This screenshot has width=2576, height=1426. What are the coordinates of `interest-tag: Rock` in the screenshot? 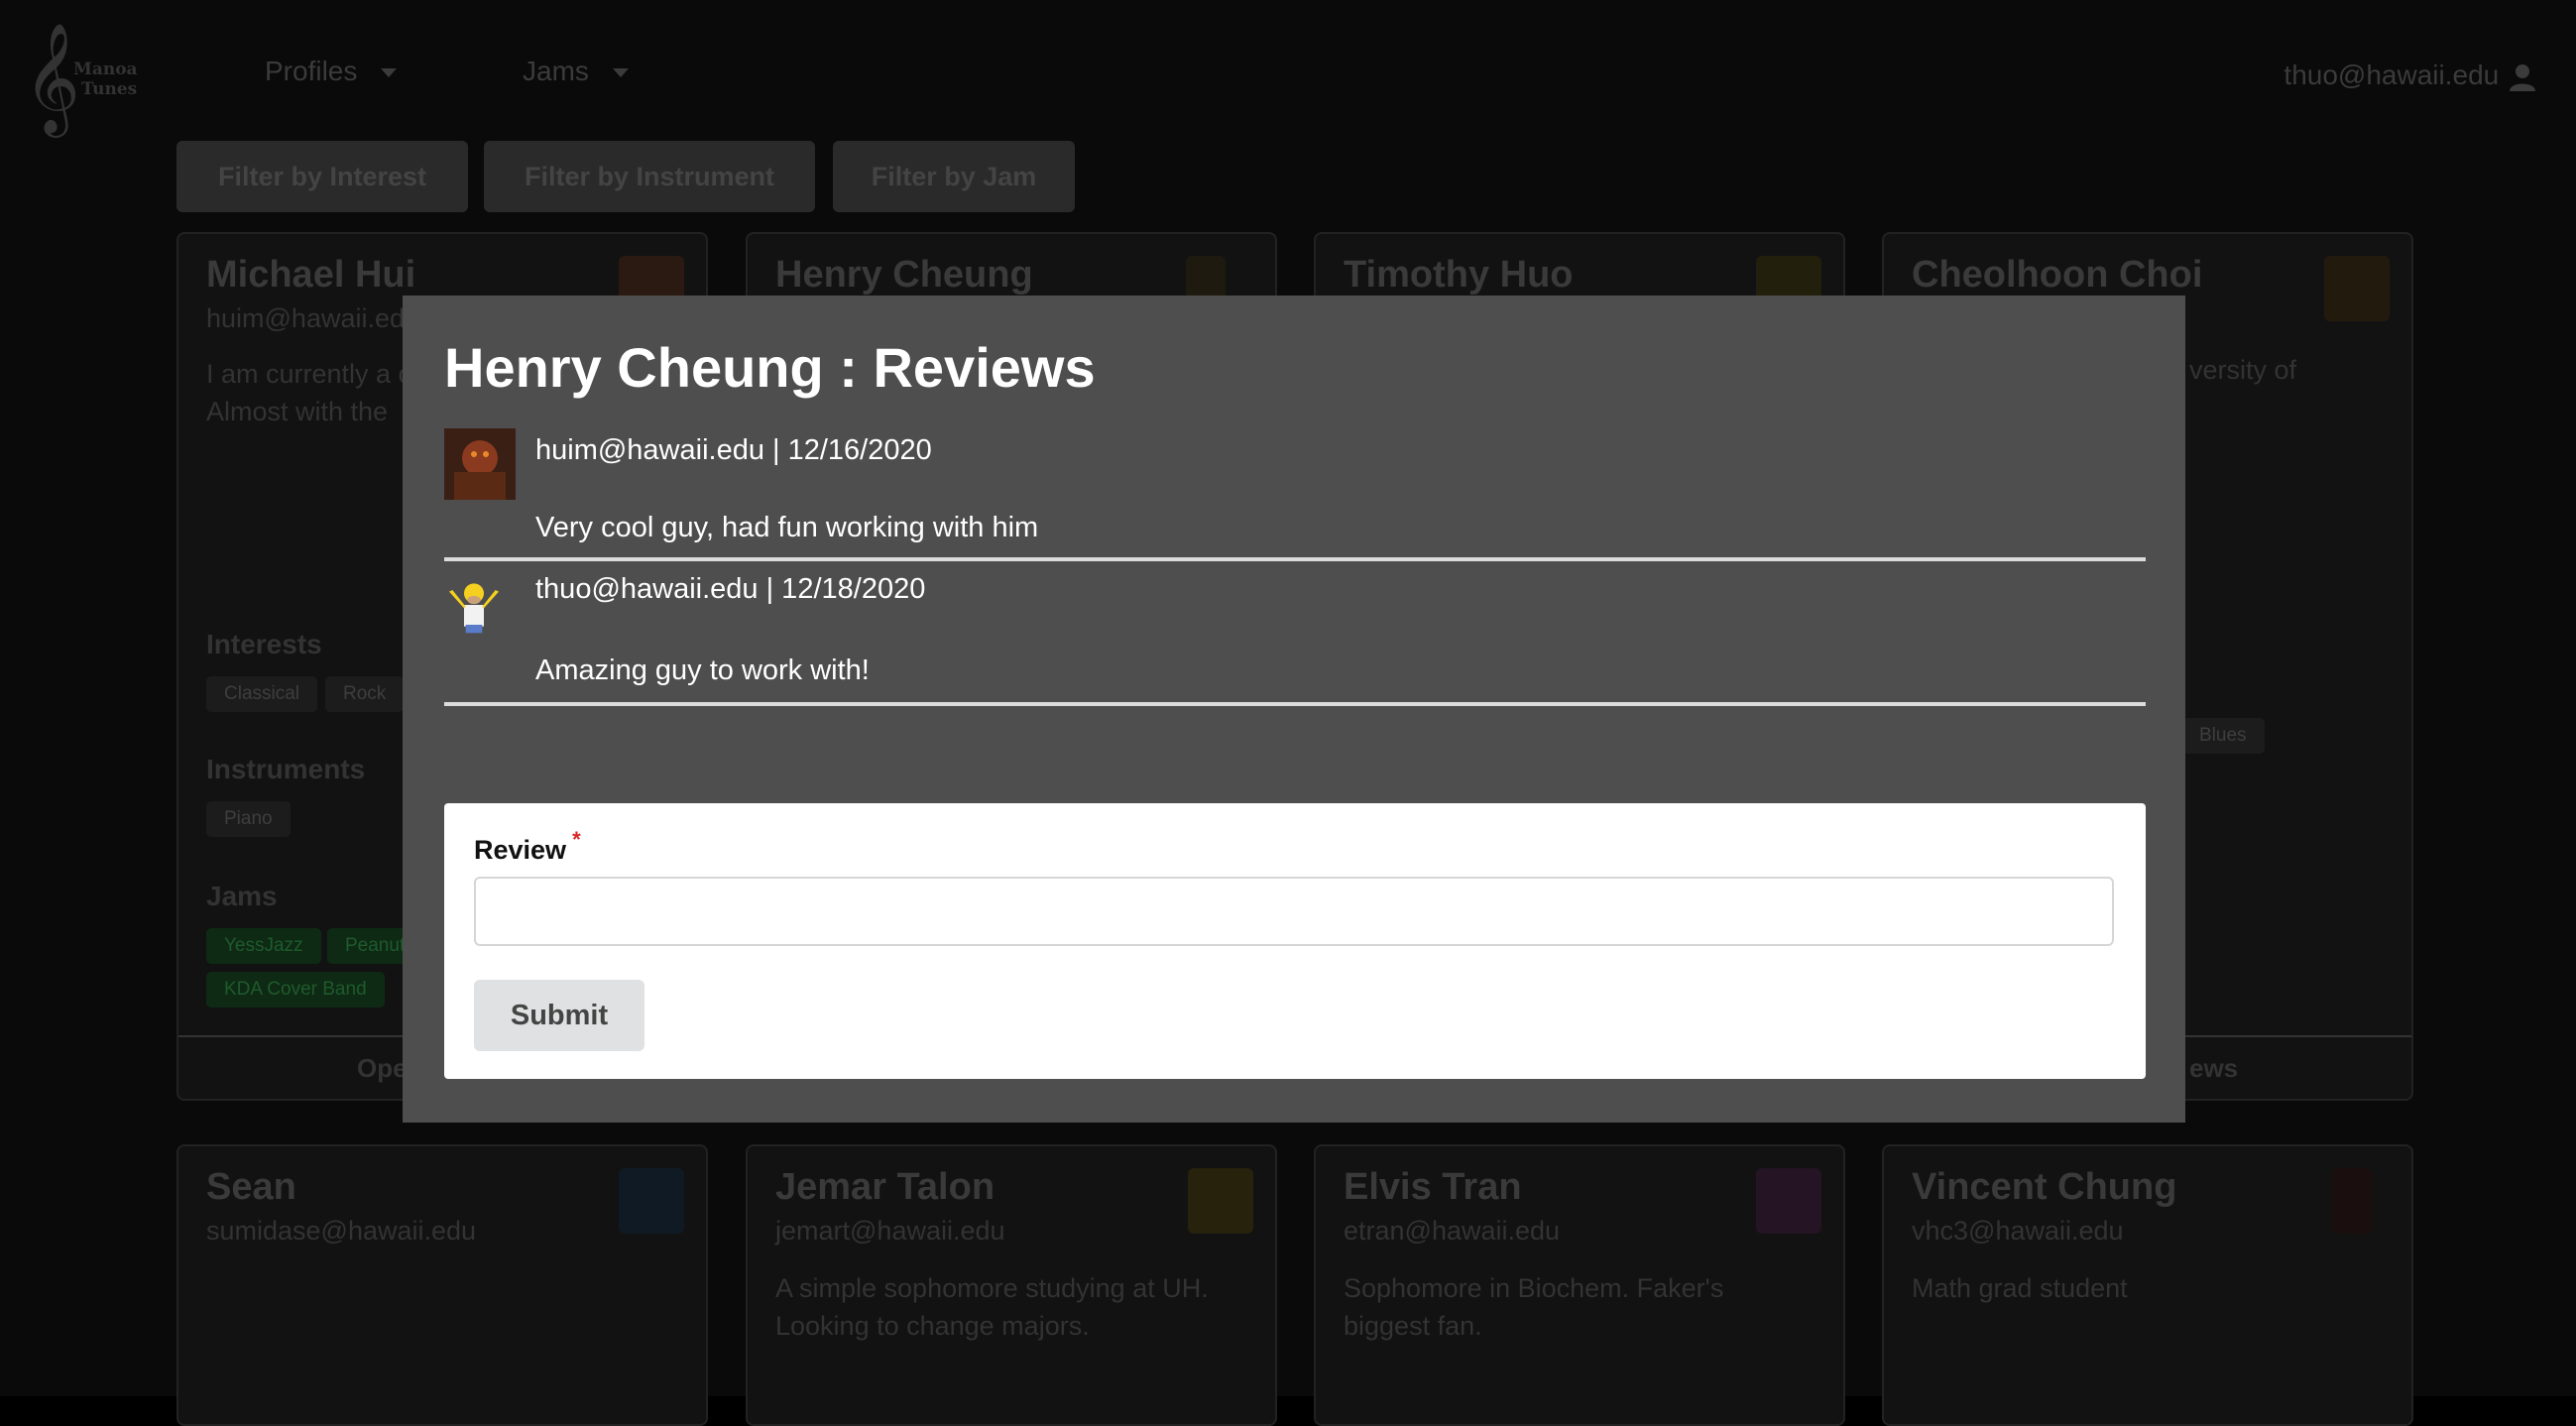 It's located at (365, 694).